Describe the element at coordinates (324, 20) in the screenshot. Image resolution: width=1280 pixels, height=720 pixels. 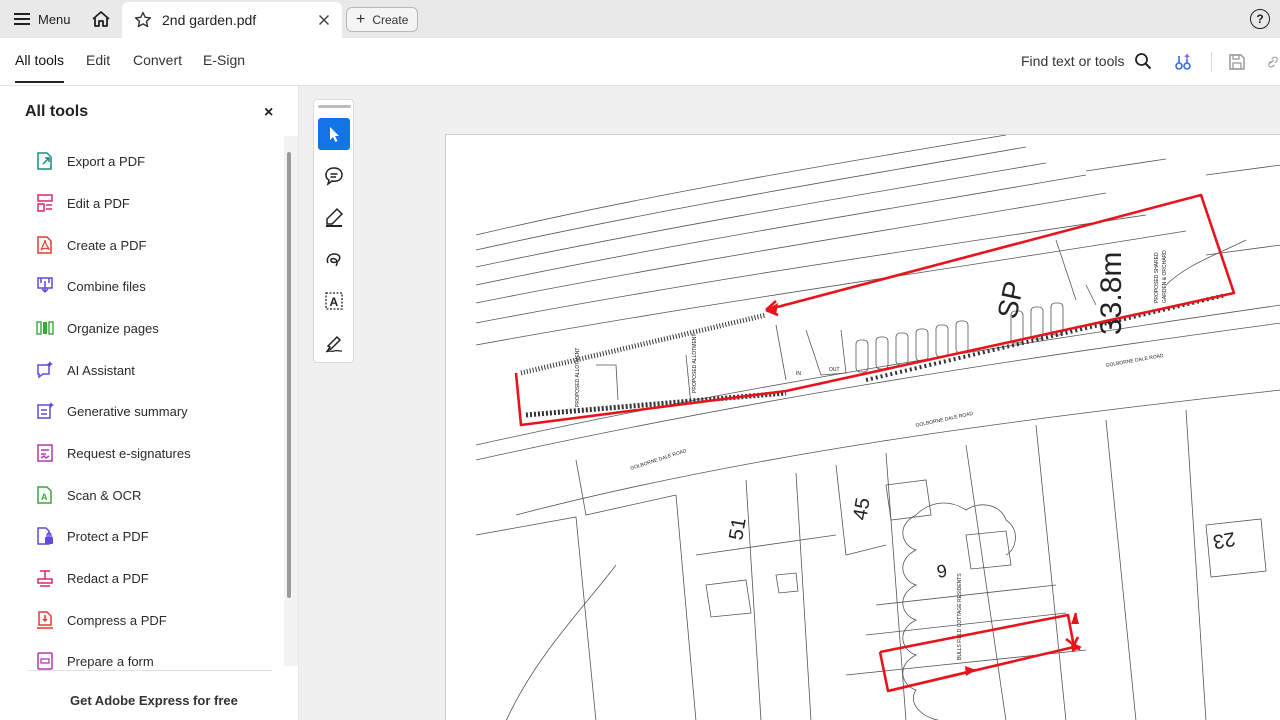
I see `close-tab-icon` at that location.